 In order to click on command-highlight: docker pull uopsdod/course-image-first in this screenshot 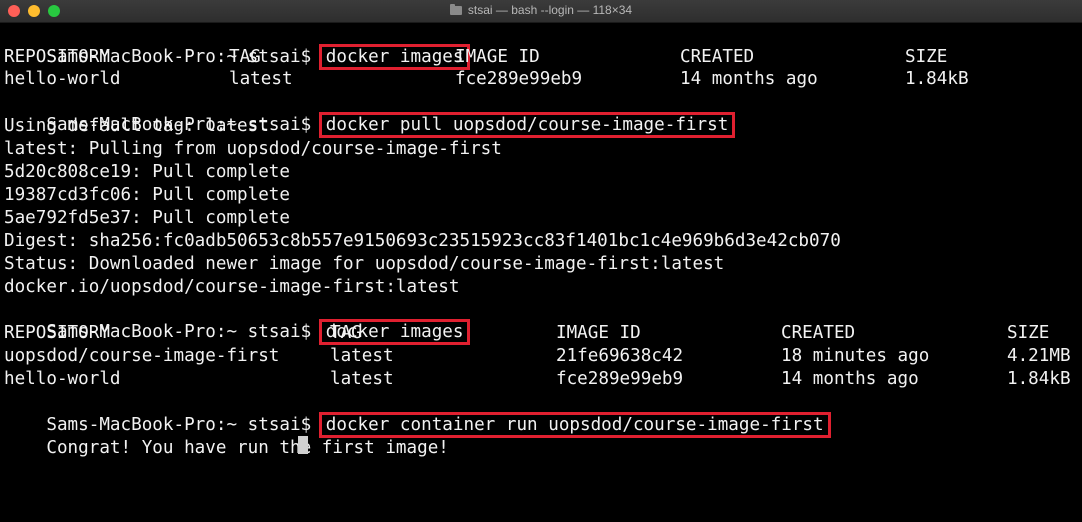, I will do `click(527, 125)`.